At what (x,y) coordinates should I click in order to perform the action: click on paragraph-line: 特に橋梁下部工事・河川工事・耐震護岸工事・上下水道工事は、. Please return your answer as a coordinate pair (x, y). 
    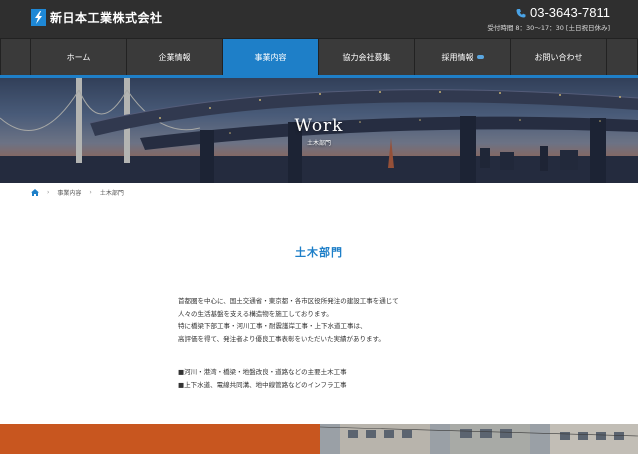
    Looking at the image, I should click on (272, 326).